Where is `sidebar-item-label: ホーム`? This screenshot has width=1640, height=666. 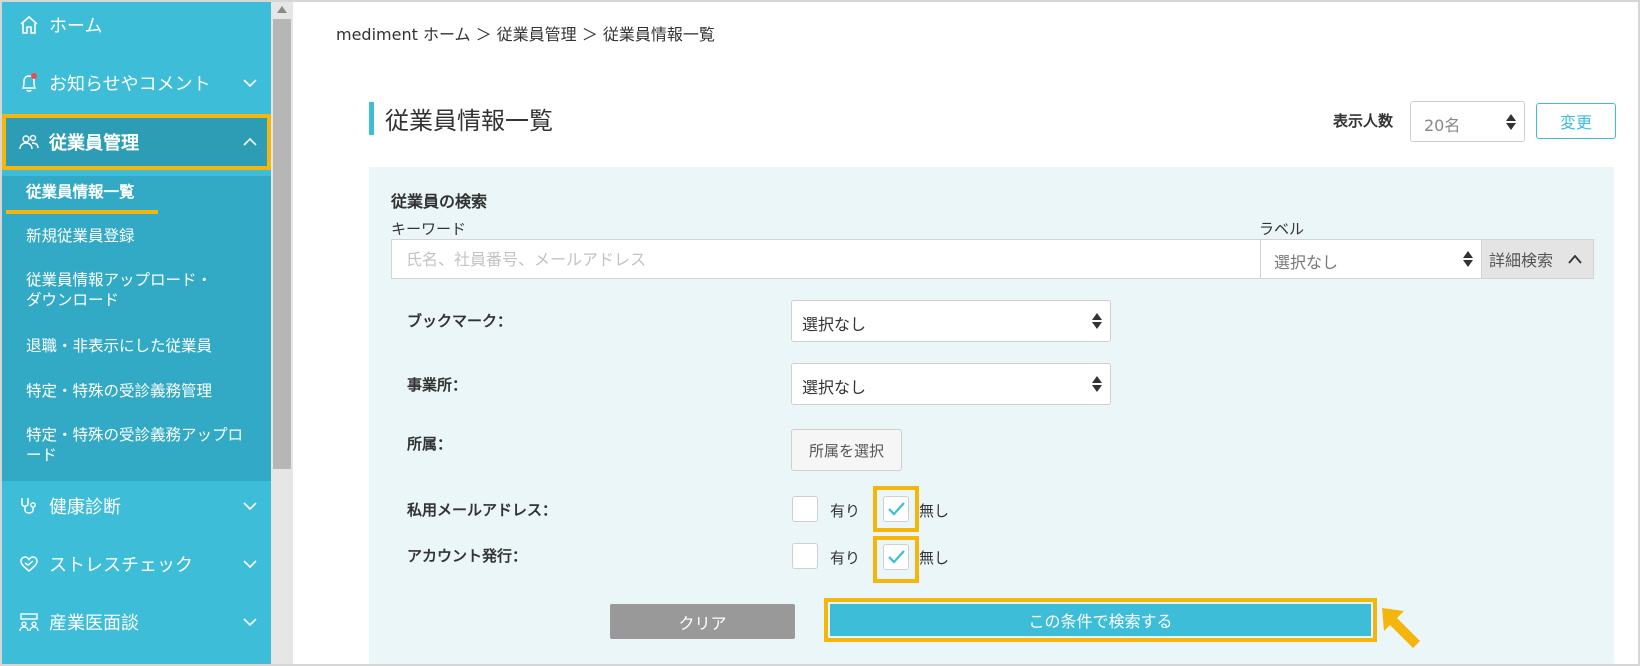
sidebar-item-label: ホーム is located at coordinates (76, 26).